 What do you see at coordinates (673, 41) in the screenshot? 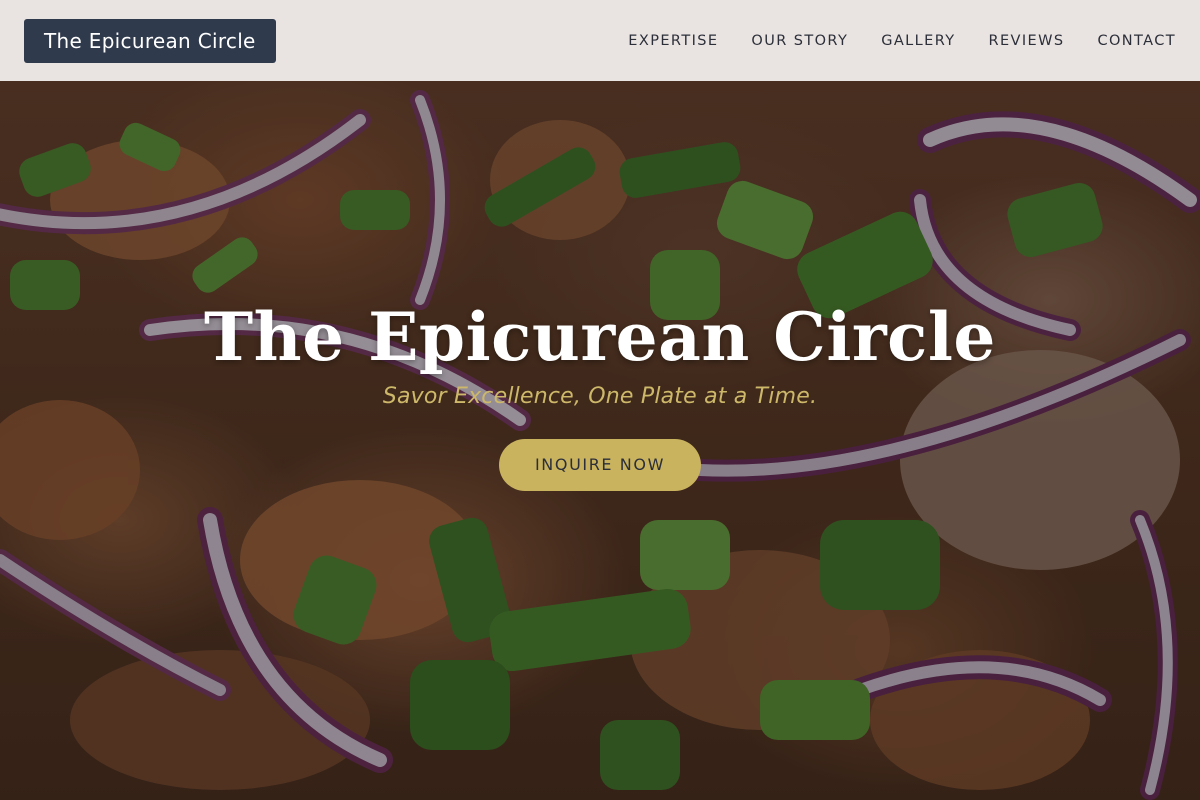
I see `nav-item-expertise: EXPERTISE` at bounding box center [673, 41].